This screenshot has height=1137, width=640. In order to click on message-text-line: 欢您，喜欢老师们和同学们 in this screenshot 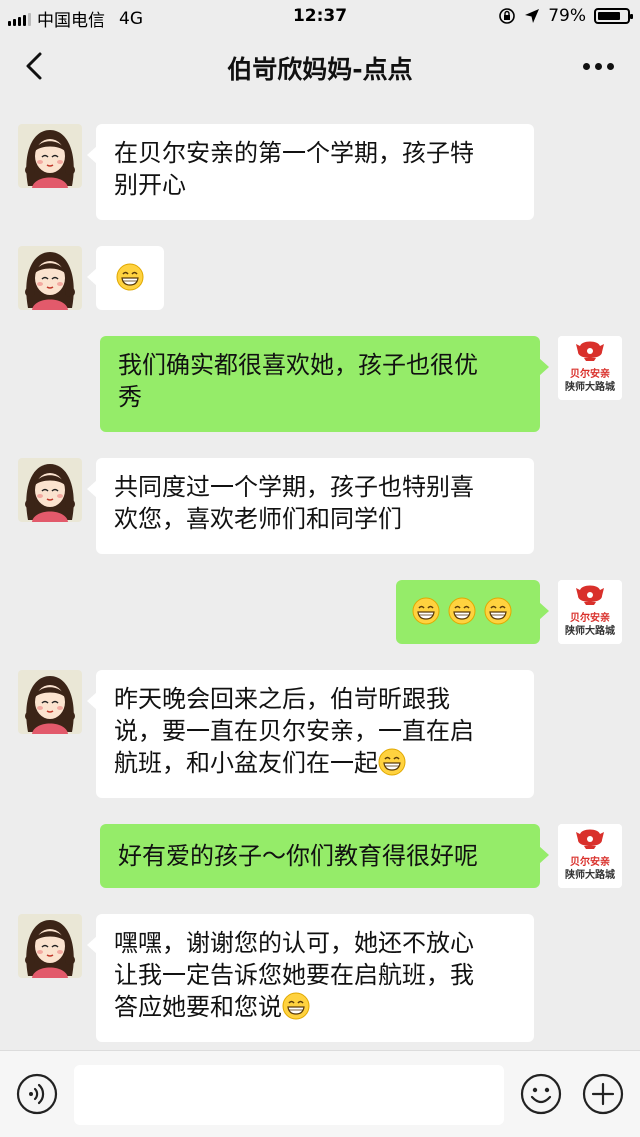, I will do `click(258, 519)`.